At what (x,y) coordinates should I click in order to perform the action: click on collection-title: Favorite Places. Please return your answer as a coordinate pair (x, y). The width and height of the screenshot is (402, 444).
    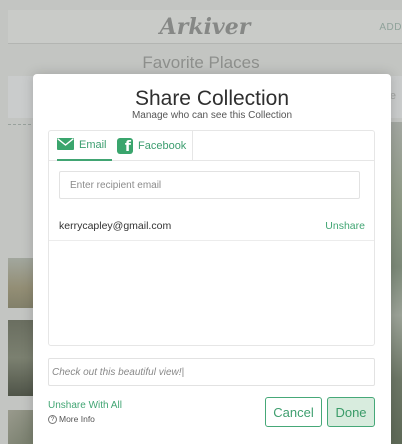
    Looking at the image, I should click on (201, 62).